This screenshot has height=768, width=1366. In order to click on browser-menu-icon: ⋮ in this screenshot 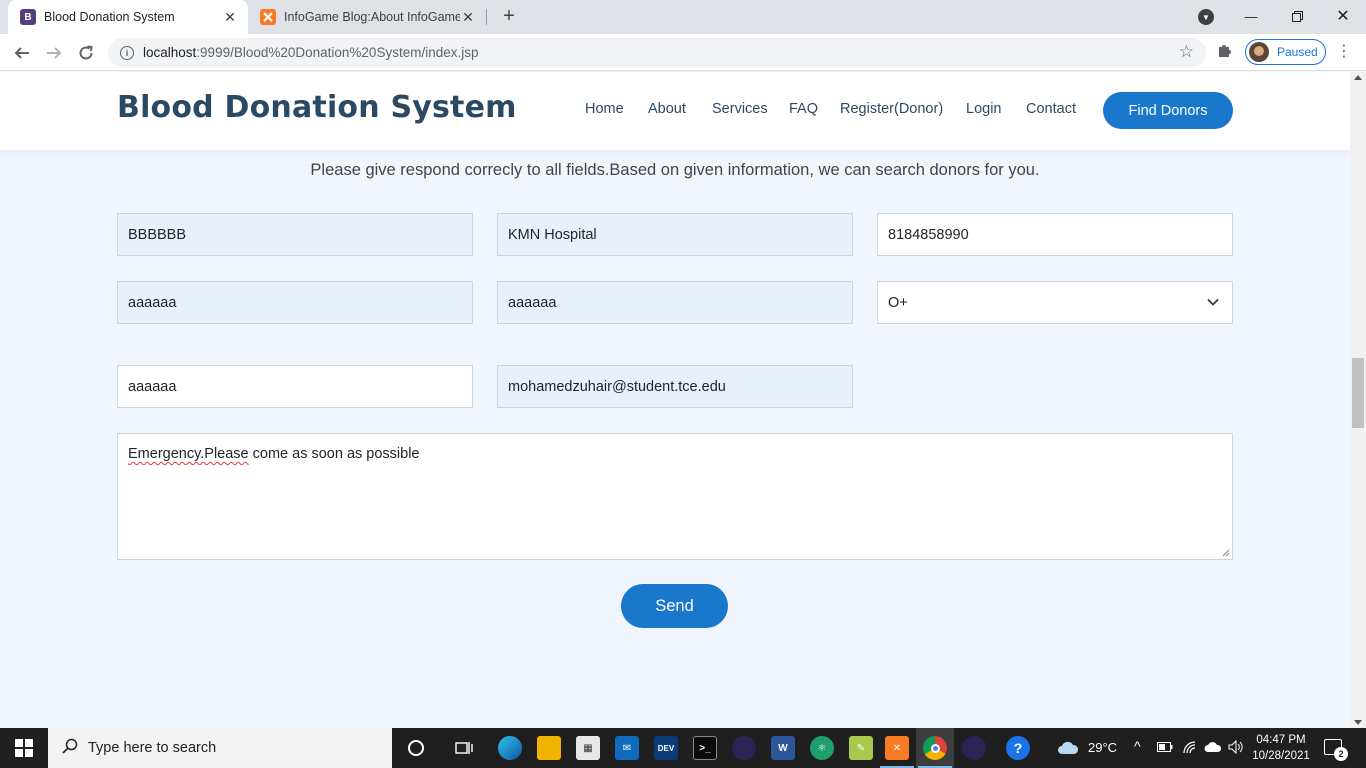, I will do `click(1344, 53)`.